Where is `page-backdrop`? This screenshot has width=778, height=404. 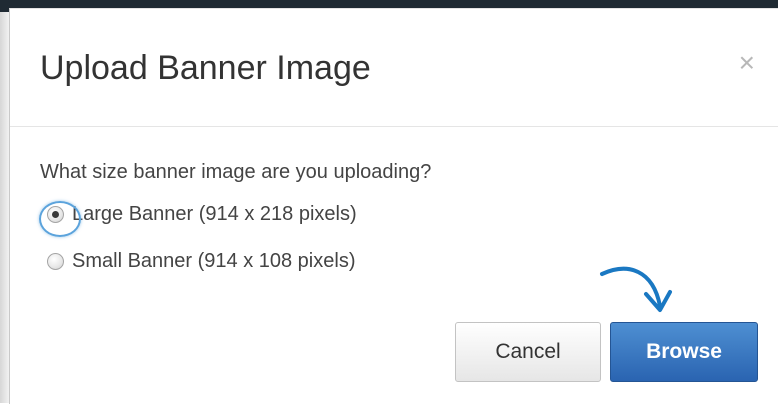
page-backdrop is located at coordinates (4, 207).